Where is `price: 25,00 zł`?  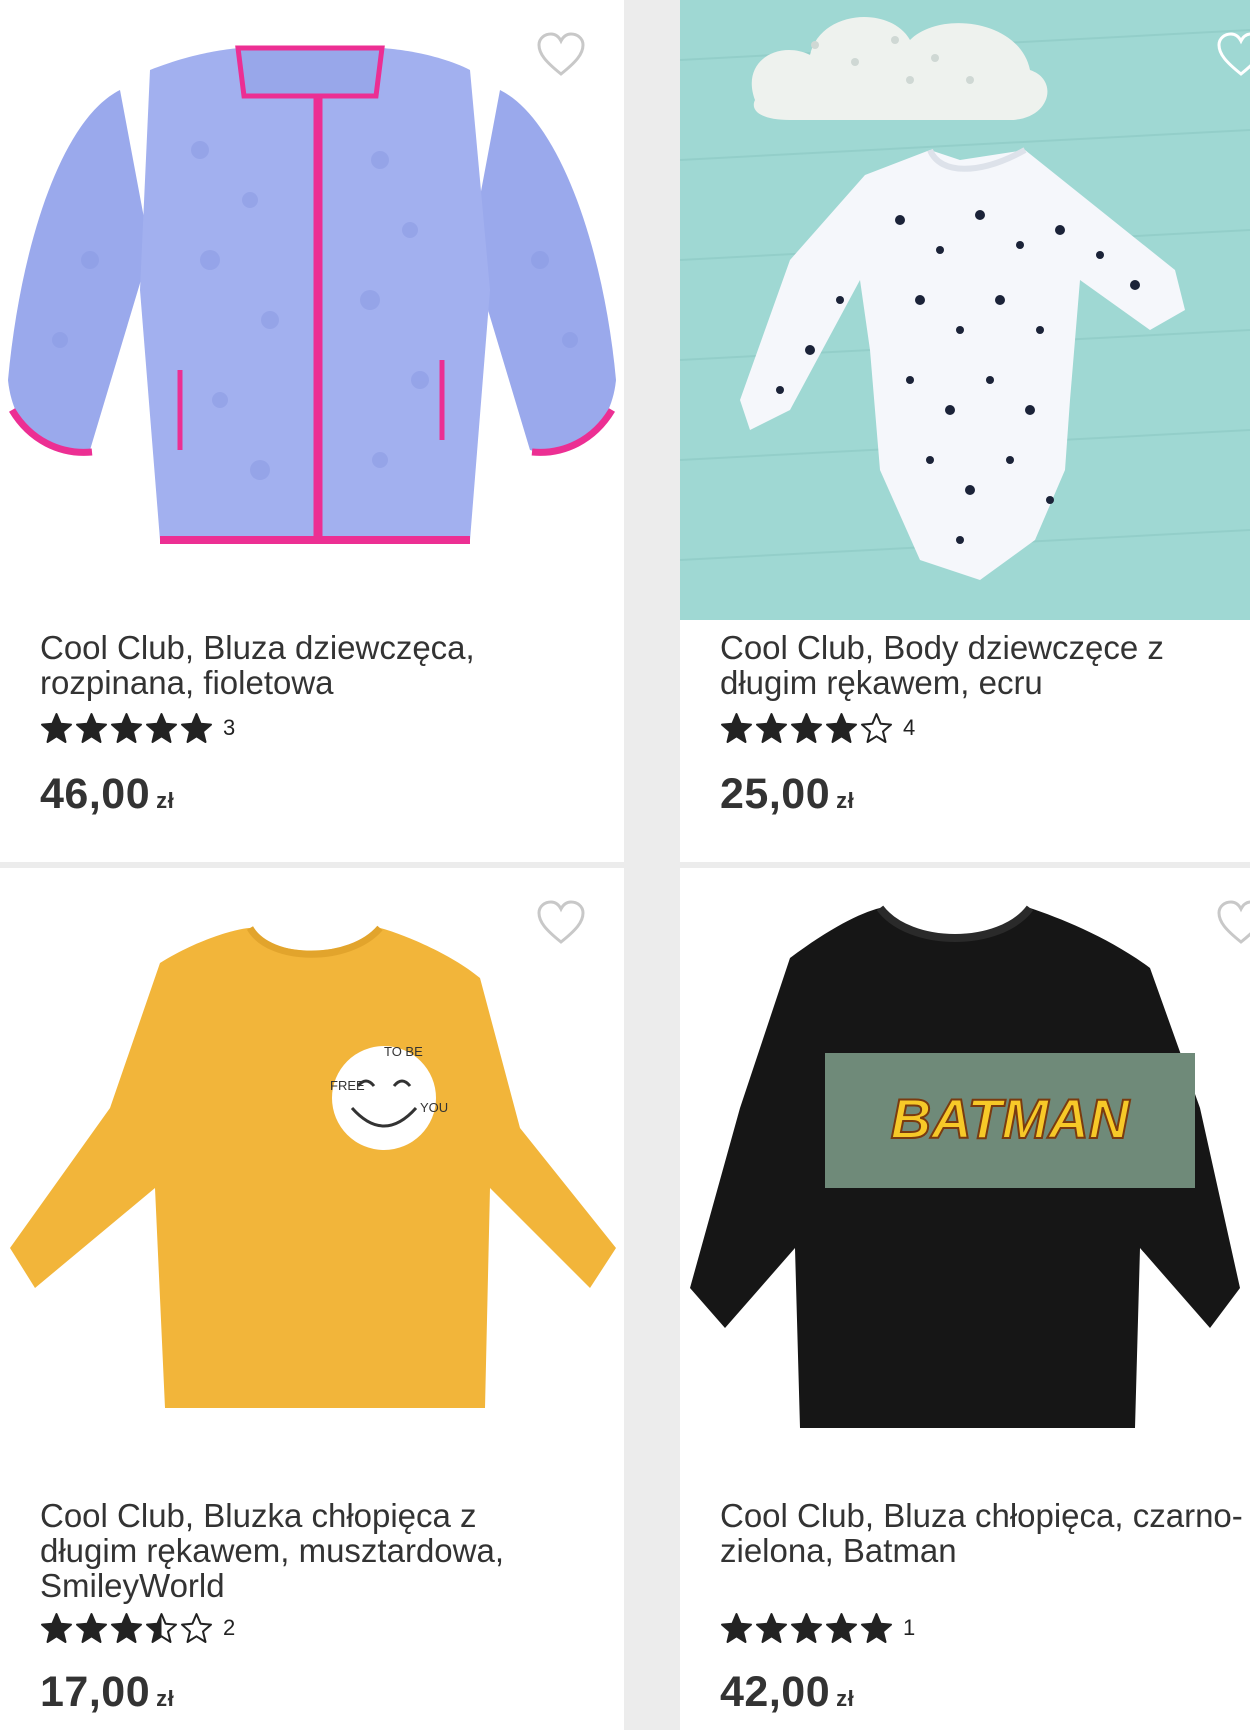
price: 25,00 zł is located at coordinates (787, 794).